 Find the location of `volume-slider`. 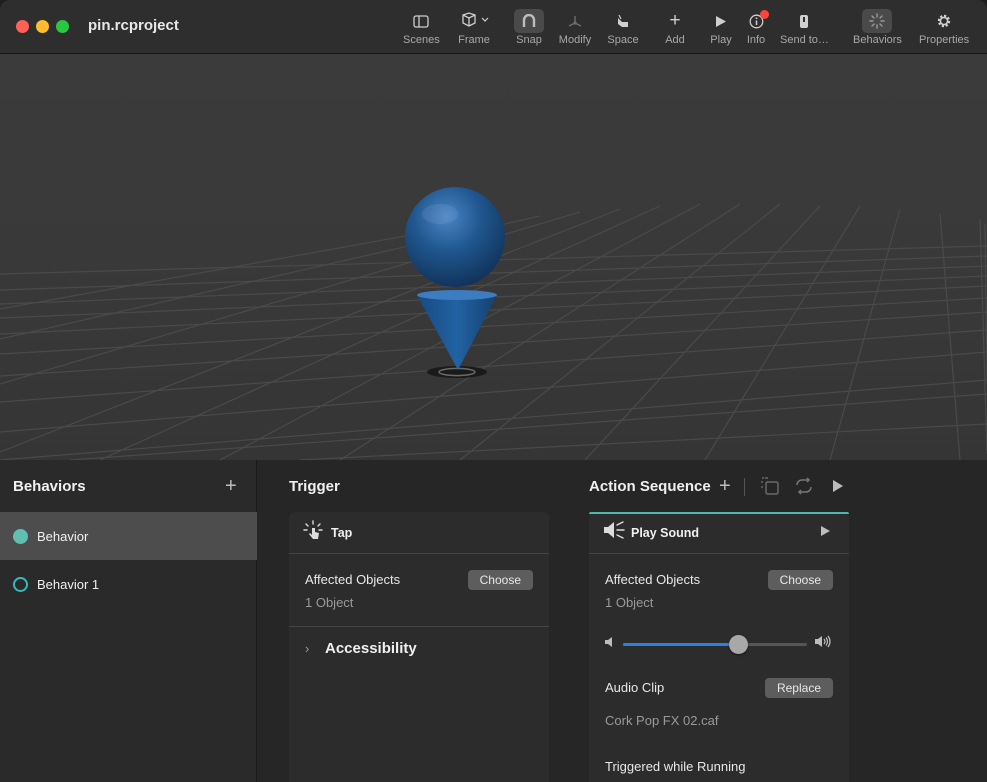

volume-slider is located at coordinates (715, 644).